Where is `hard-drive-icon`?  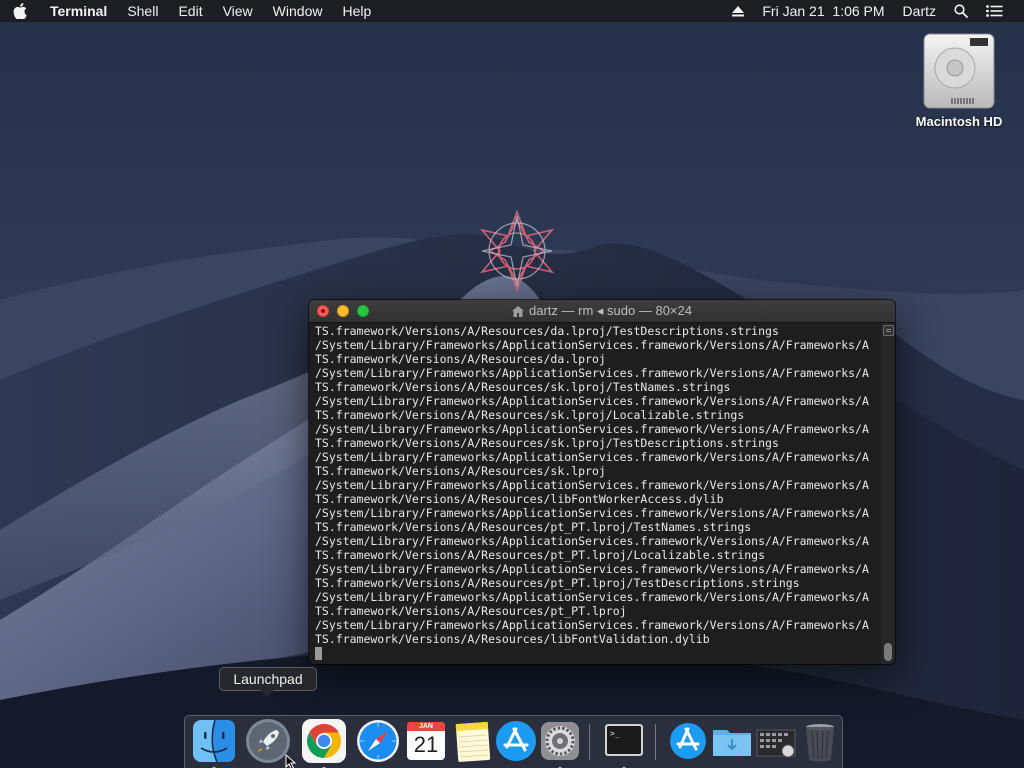 hard-drive-icon is located at coordinates (959, 71).